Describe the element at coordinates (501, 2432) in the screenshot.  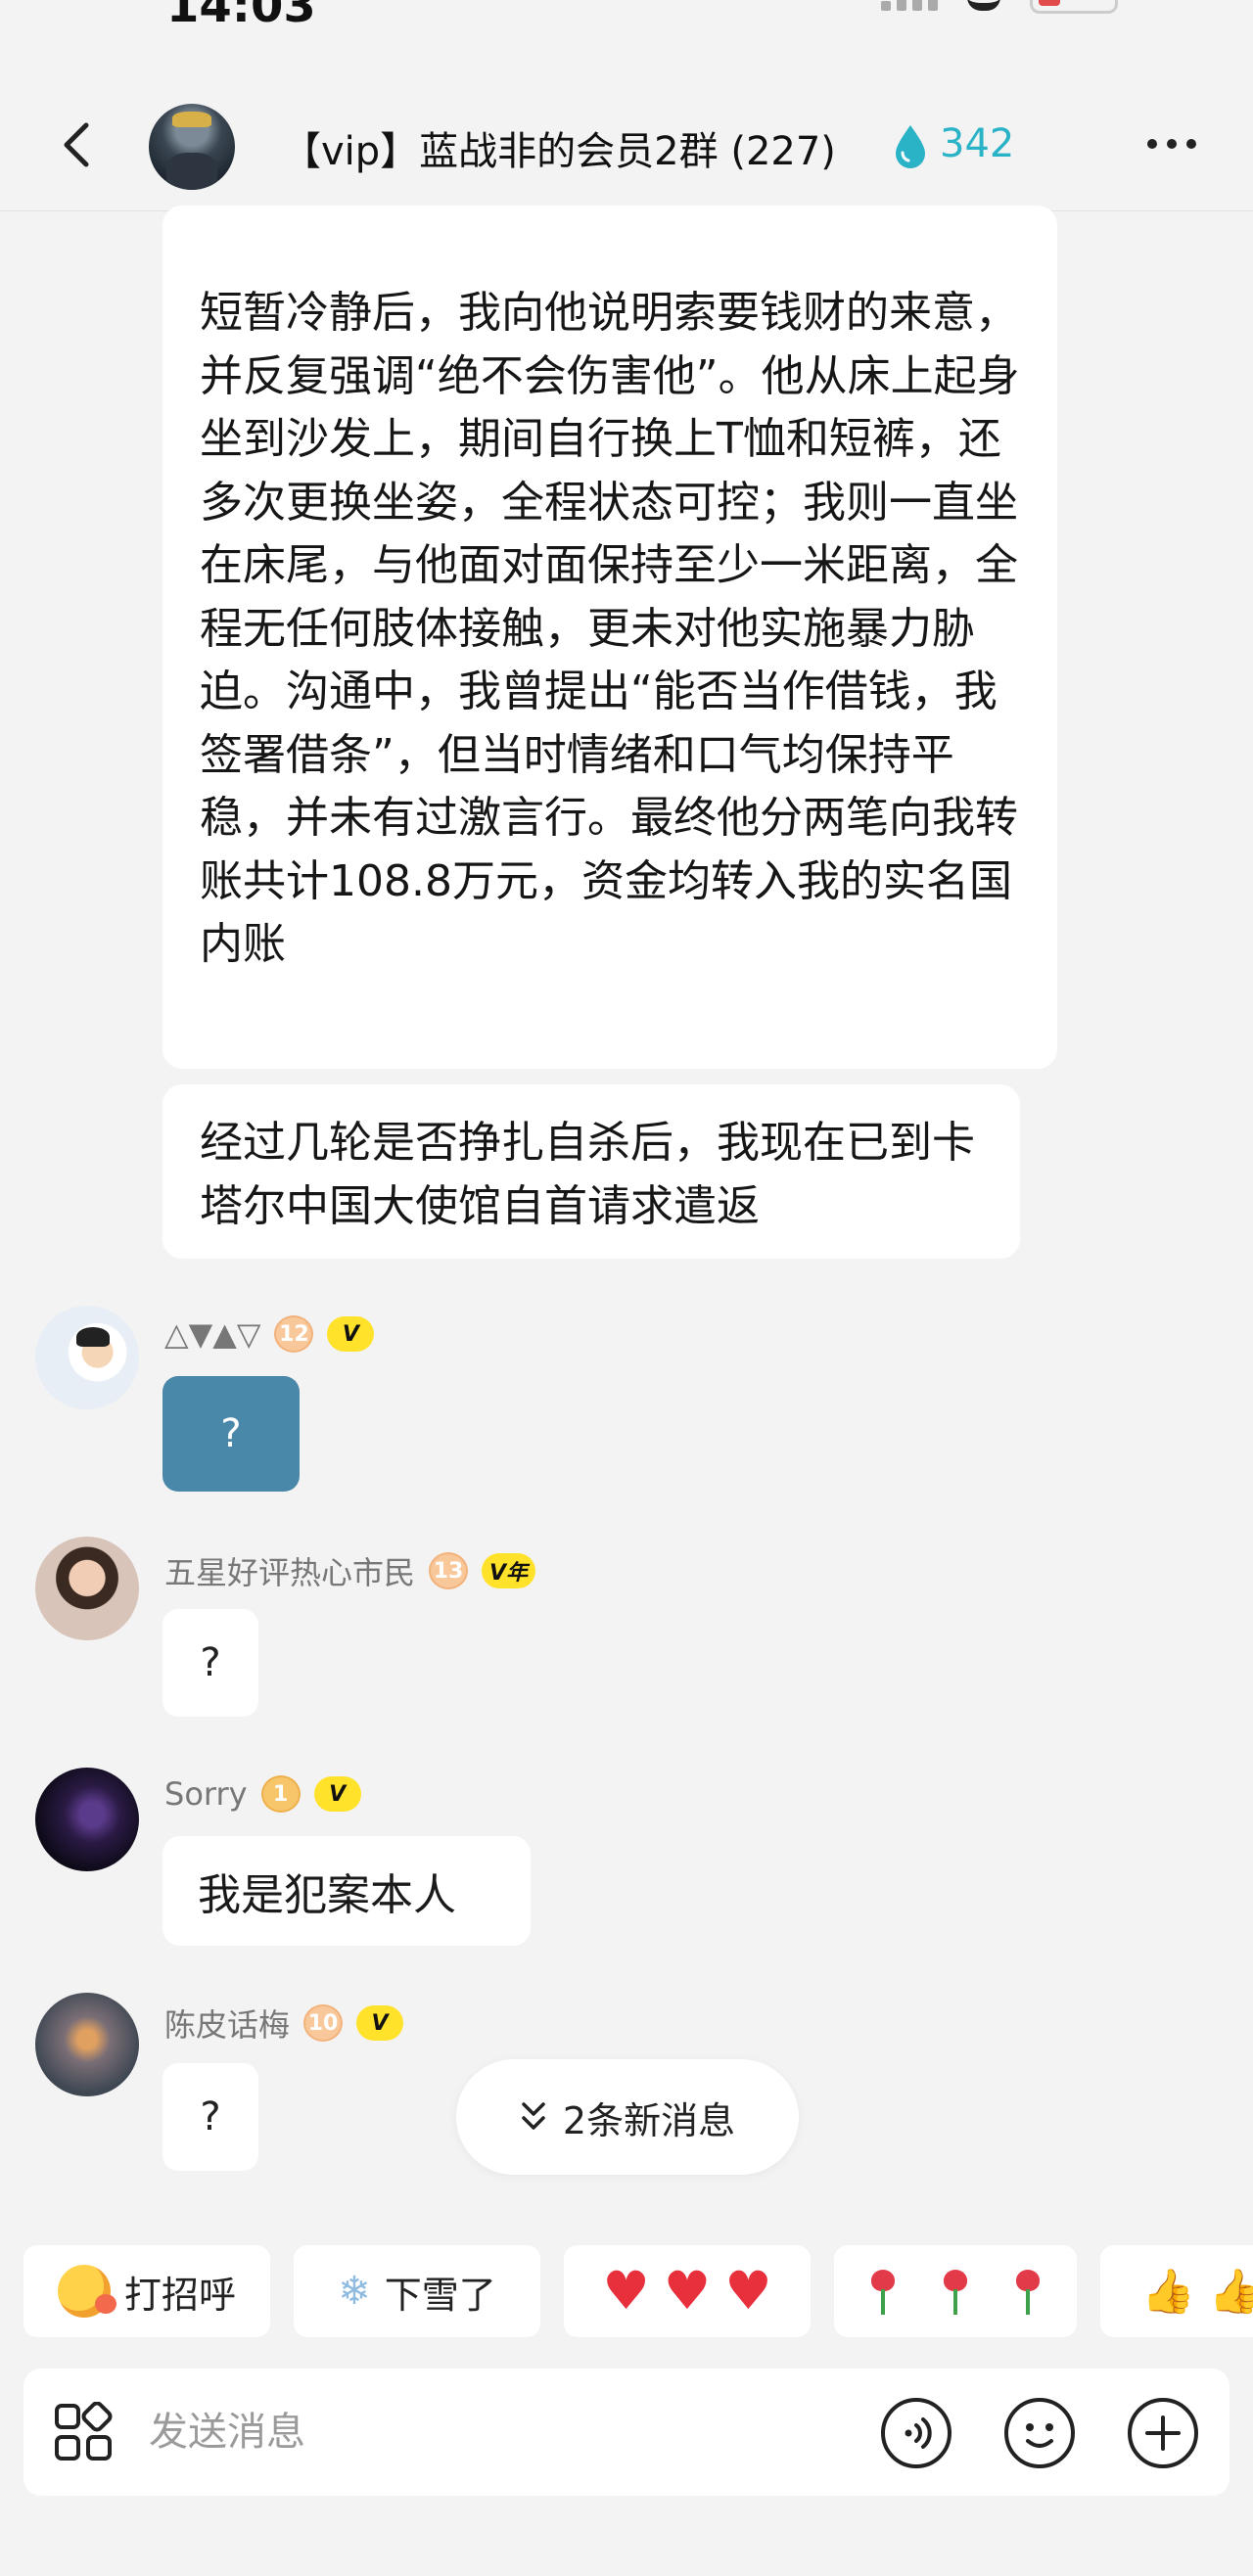
I see `message-input` at that location.